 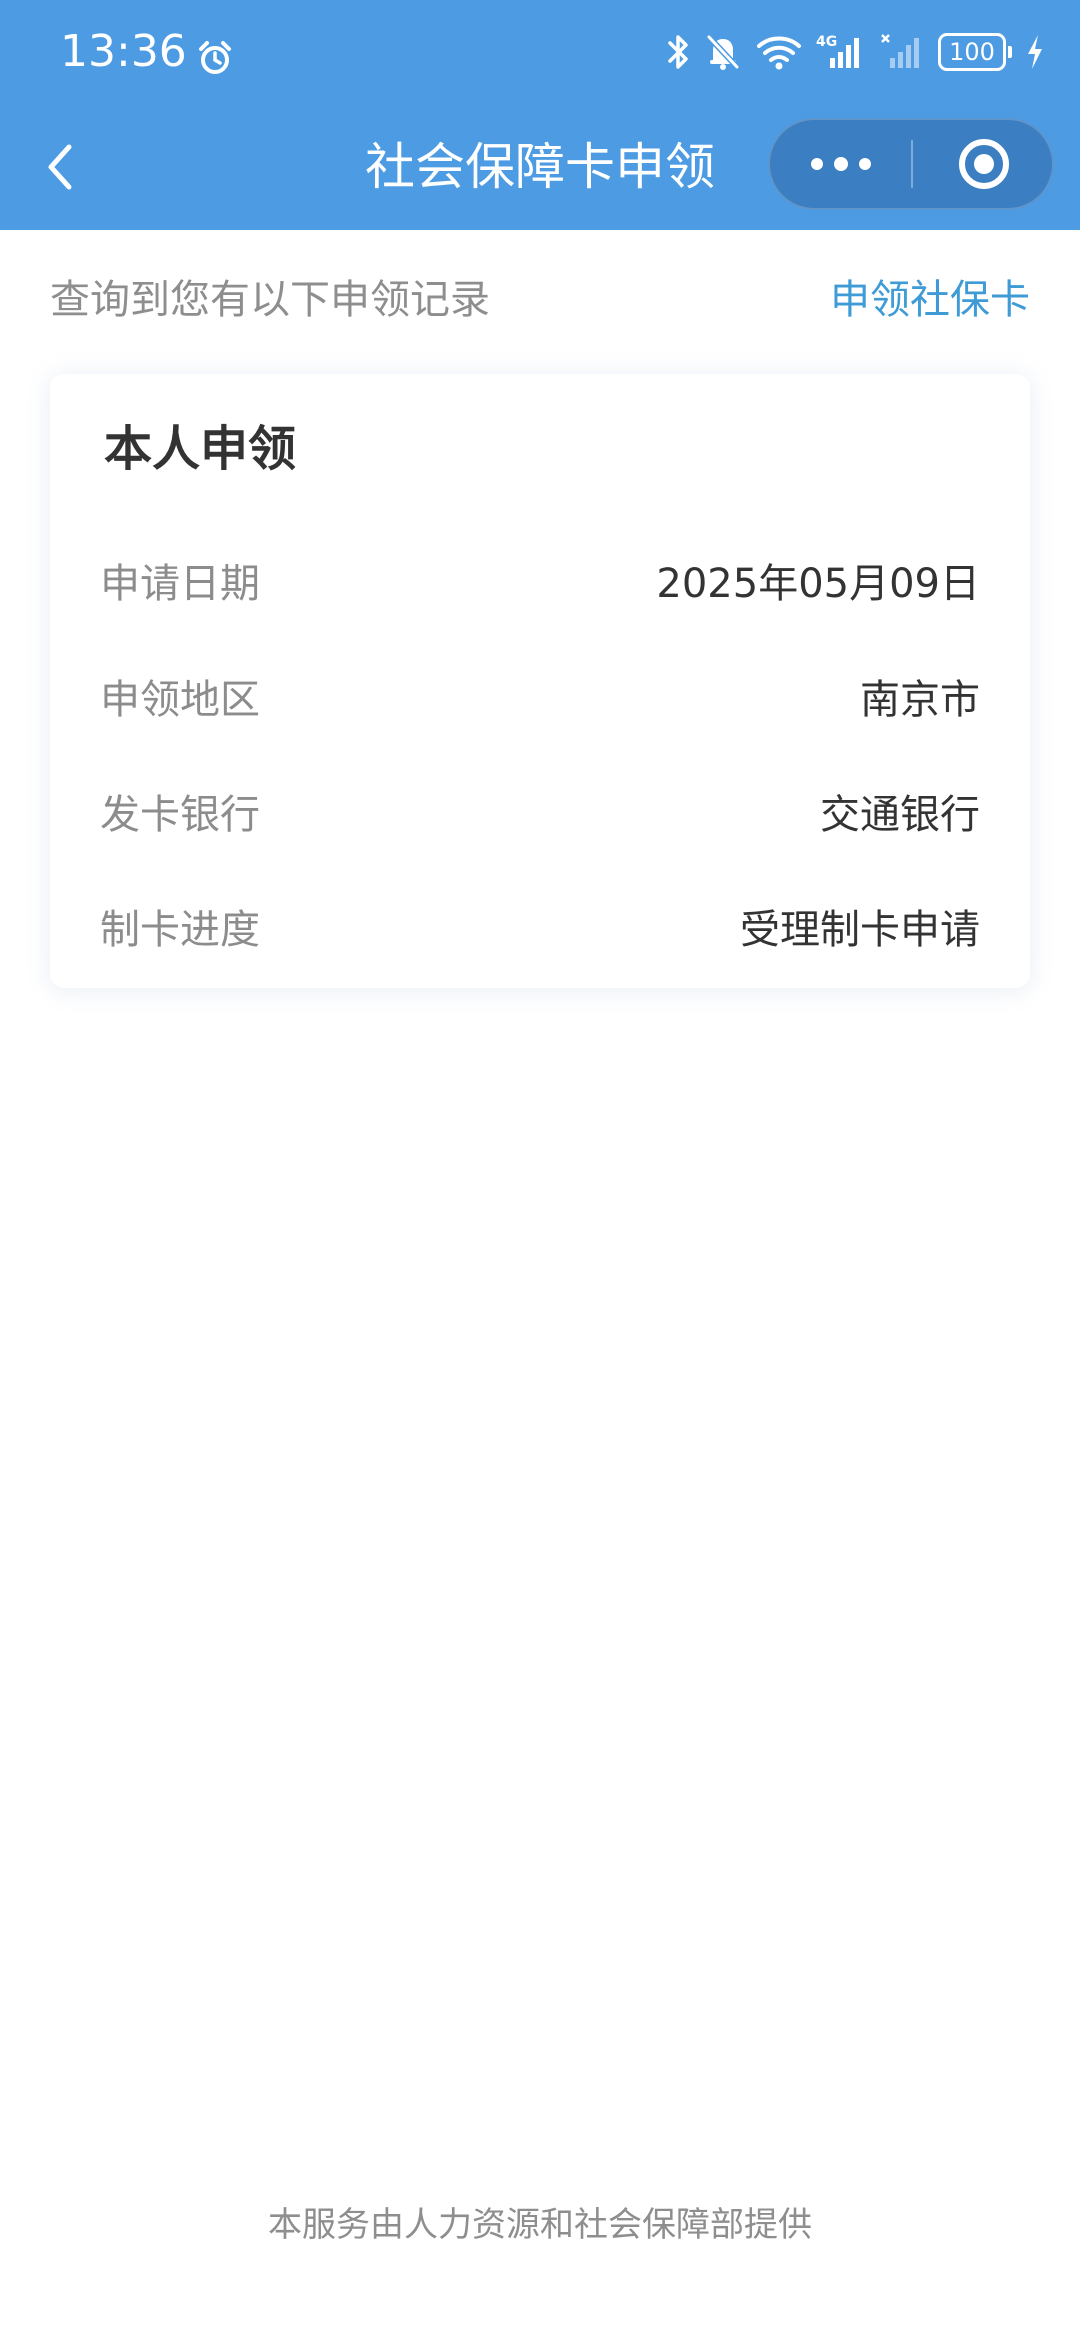 What do you see at coordinates (270, 300) in the screenshot?
I see `record-hint: 查询到您有以下申领记录` at bounding box center [270, 300].